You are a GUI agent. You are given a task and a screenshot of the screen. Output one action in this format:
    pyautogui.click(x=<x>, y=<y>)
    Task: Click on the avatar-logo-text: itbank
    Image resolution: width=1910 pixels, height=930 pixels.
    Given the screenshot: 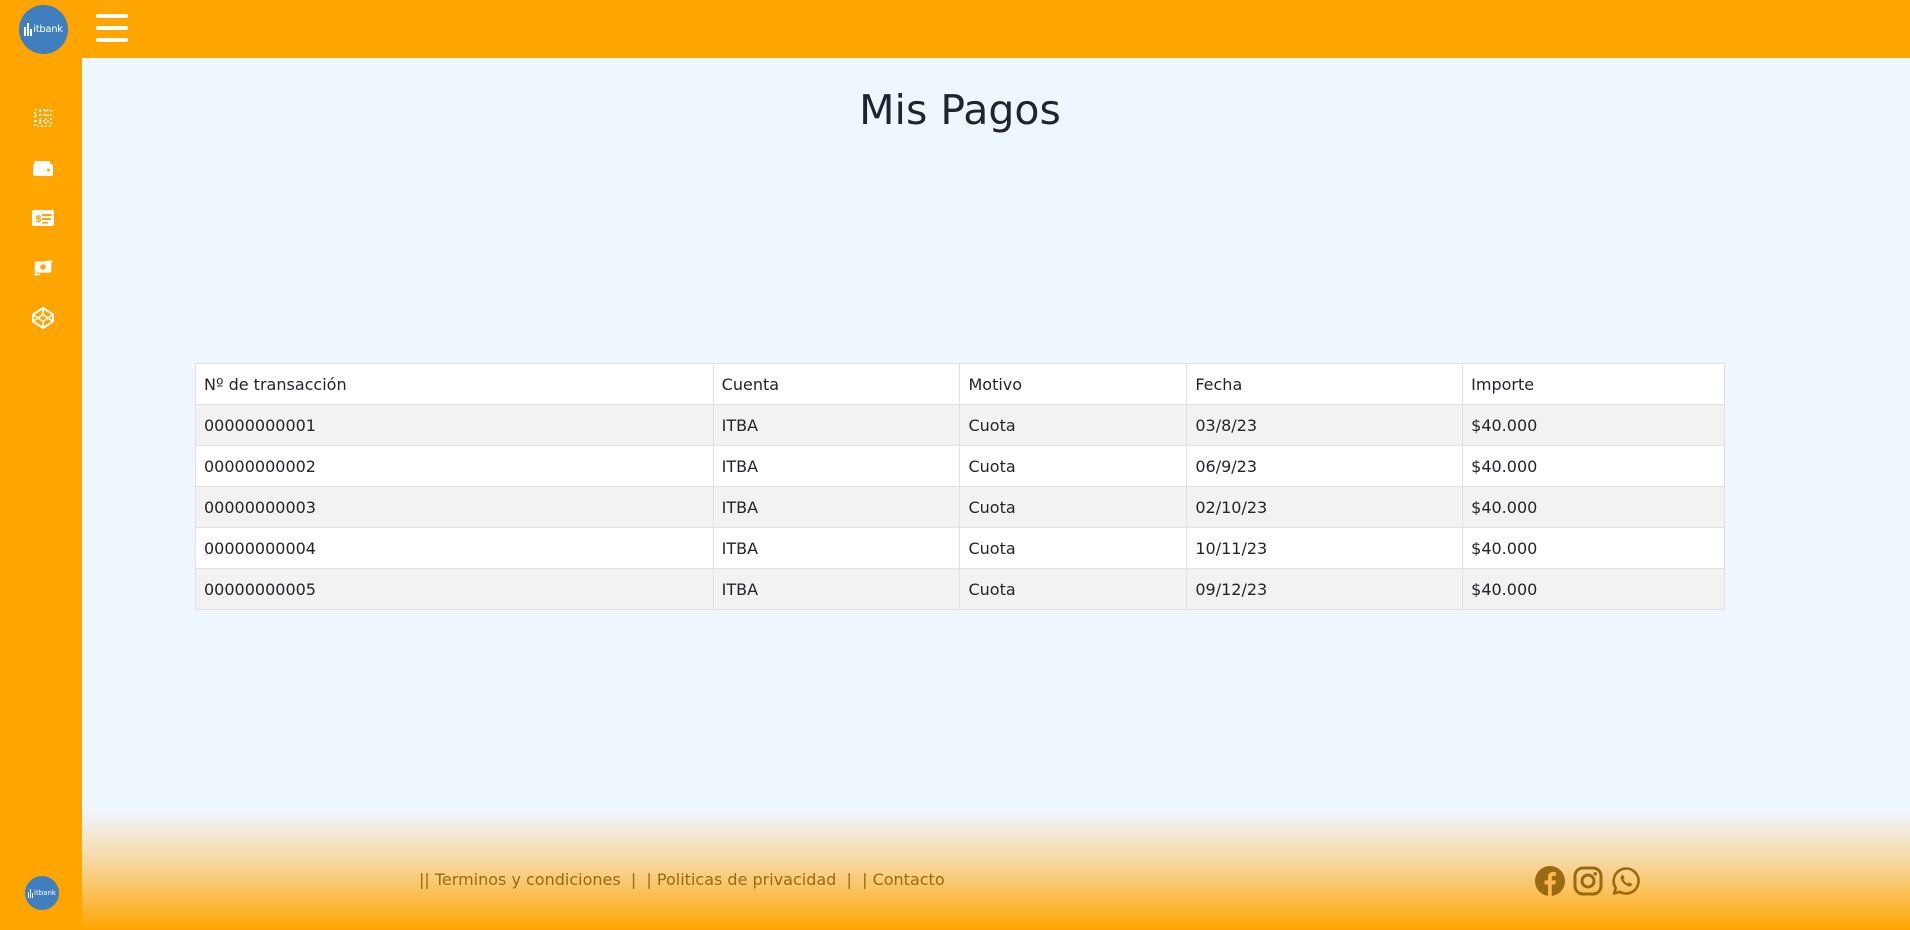 What is the action you would take?
    pyautogui.click(x=45, y=893)
    